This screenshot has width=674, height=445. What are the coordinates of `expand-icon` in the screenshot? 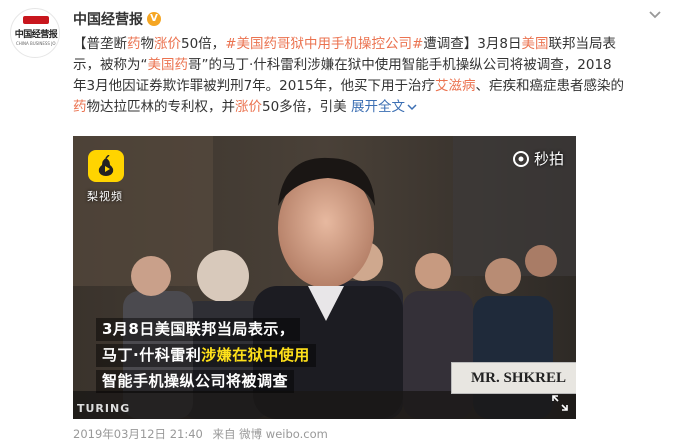 It's located at (560, 403).